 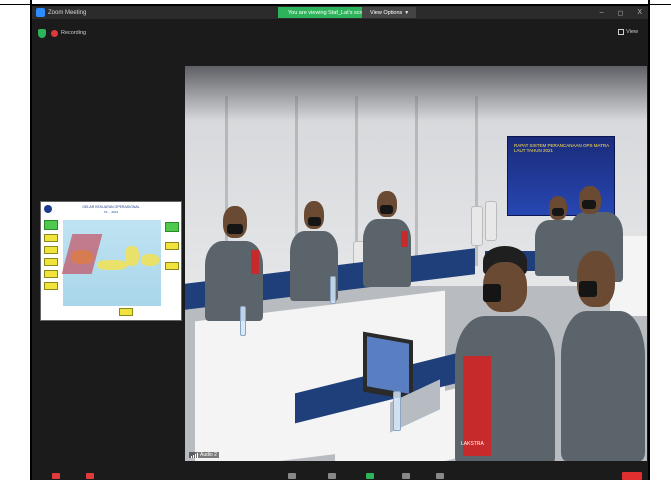 I want to click on view-button: View, so click(x=628, y=32).